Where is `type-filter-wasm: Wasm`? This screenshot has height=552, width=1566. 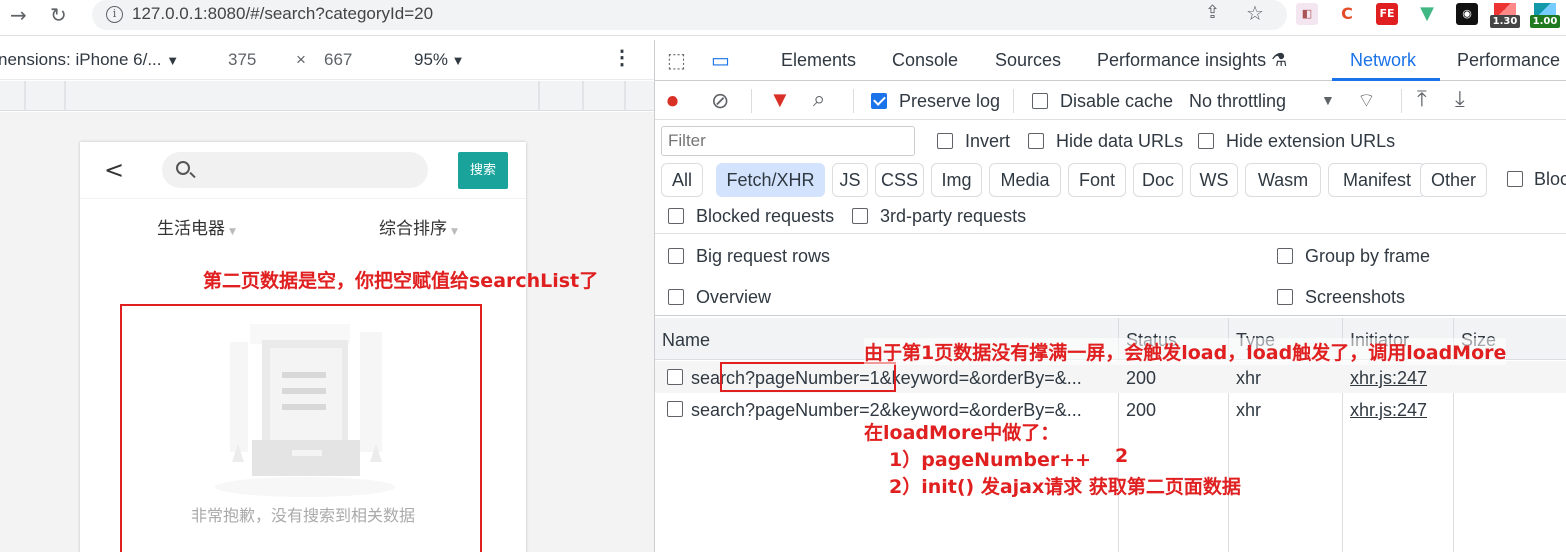 type-filter-wasm: Wasm is located at coordinates (1283, 180).